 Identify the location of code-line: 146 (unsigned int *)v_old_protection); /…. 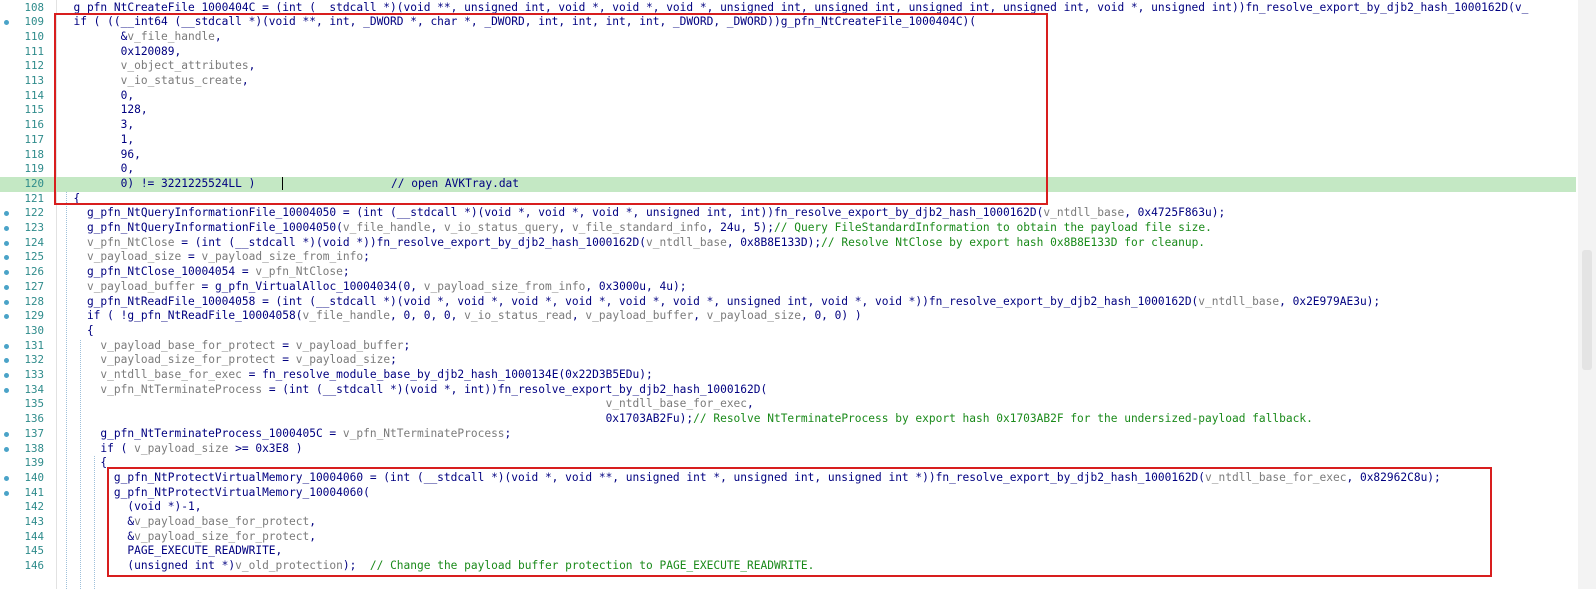
(788, 566).